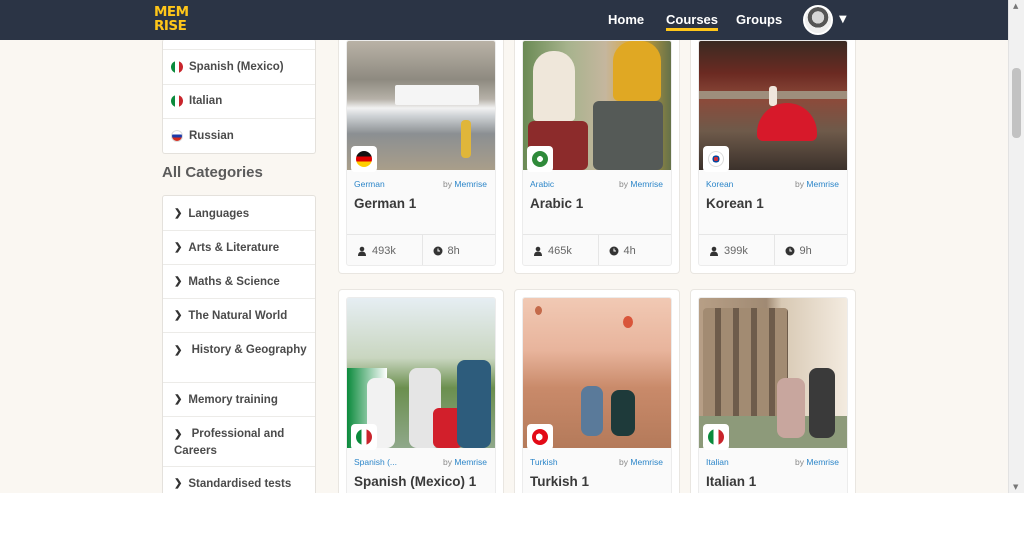 The width and height of the screenshot is (1024, 535). I want to click on course-card-turkish: Turkish by Memrise Turkish 1, so click(597, 391).